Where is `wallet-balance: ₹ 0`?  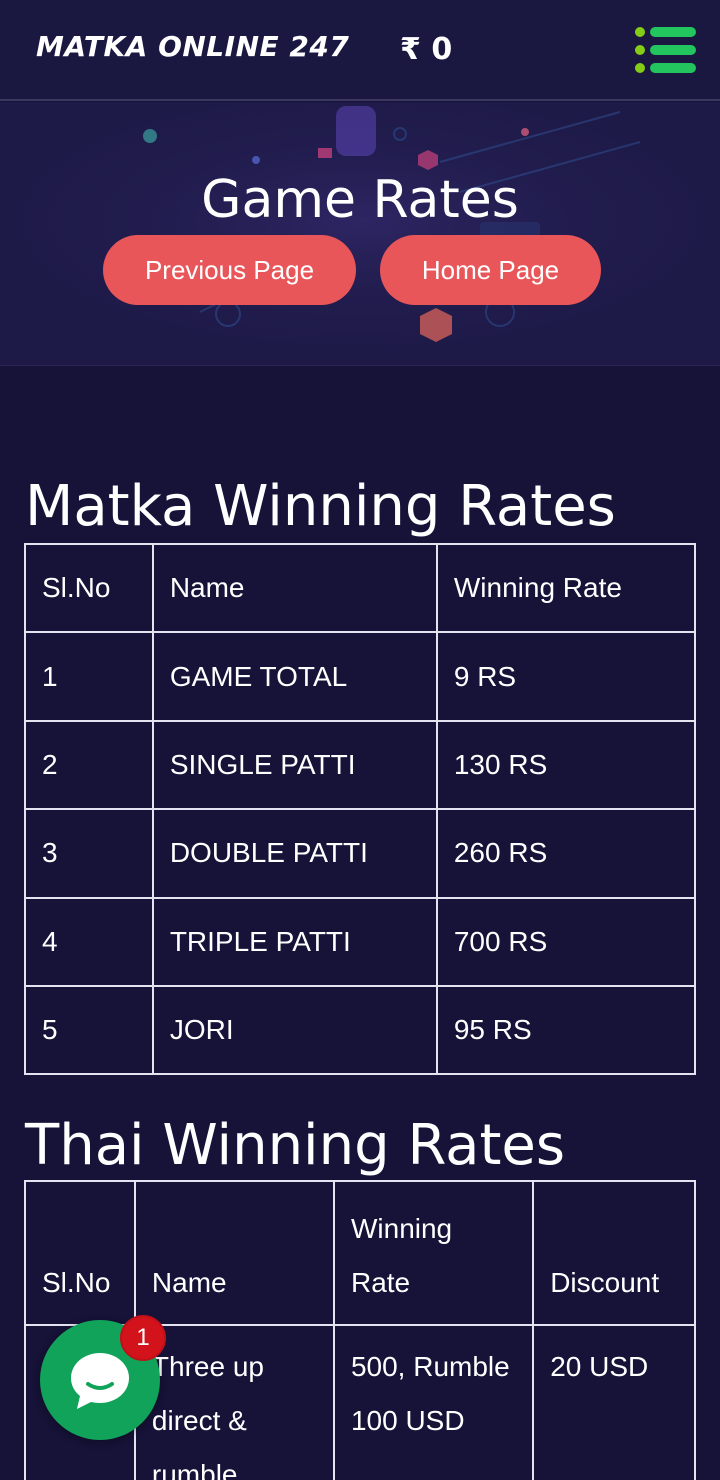 wallet-balance: ₹ 0 is located at coordinates (426, 49).